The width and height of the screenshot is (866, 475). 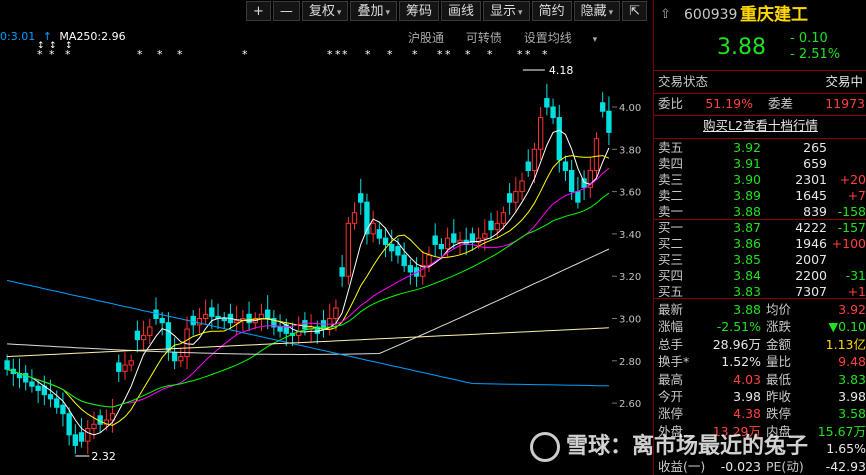 What do you see at coordinates (484, 38) in the screenshot?
I see `convertible-bond-link: 可转债` at bounding box center [484, 38].